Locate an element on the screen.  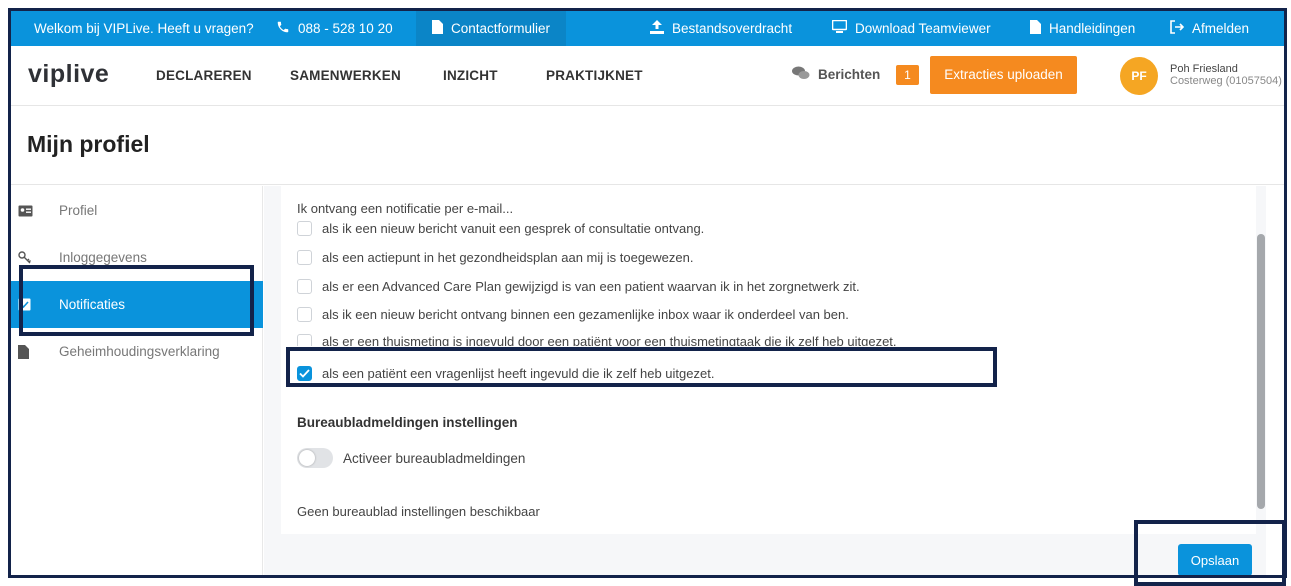
toggle-knob is located at coordinates (307, 458).